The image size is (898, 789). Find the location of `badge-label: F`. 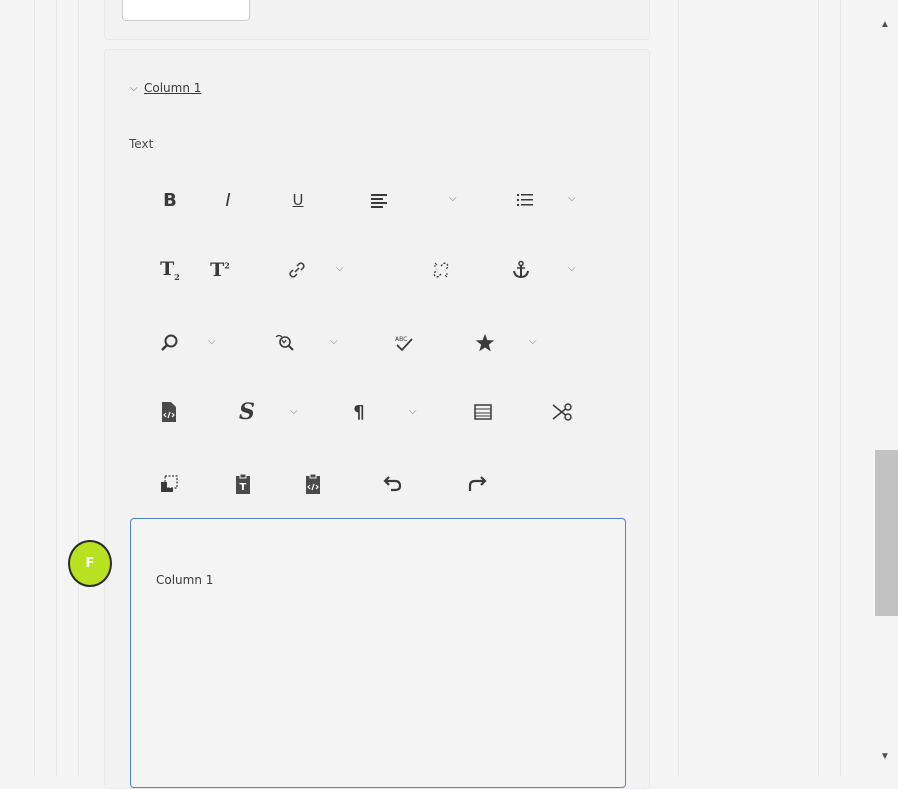

badge-label: F is located at coordinates (90, 563).